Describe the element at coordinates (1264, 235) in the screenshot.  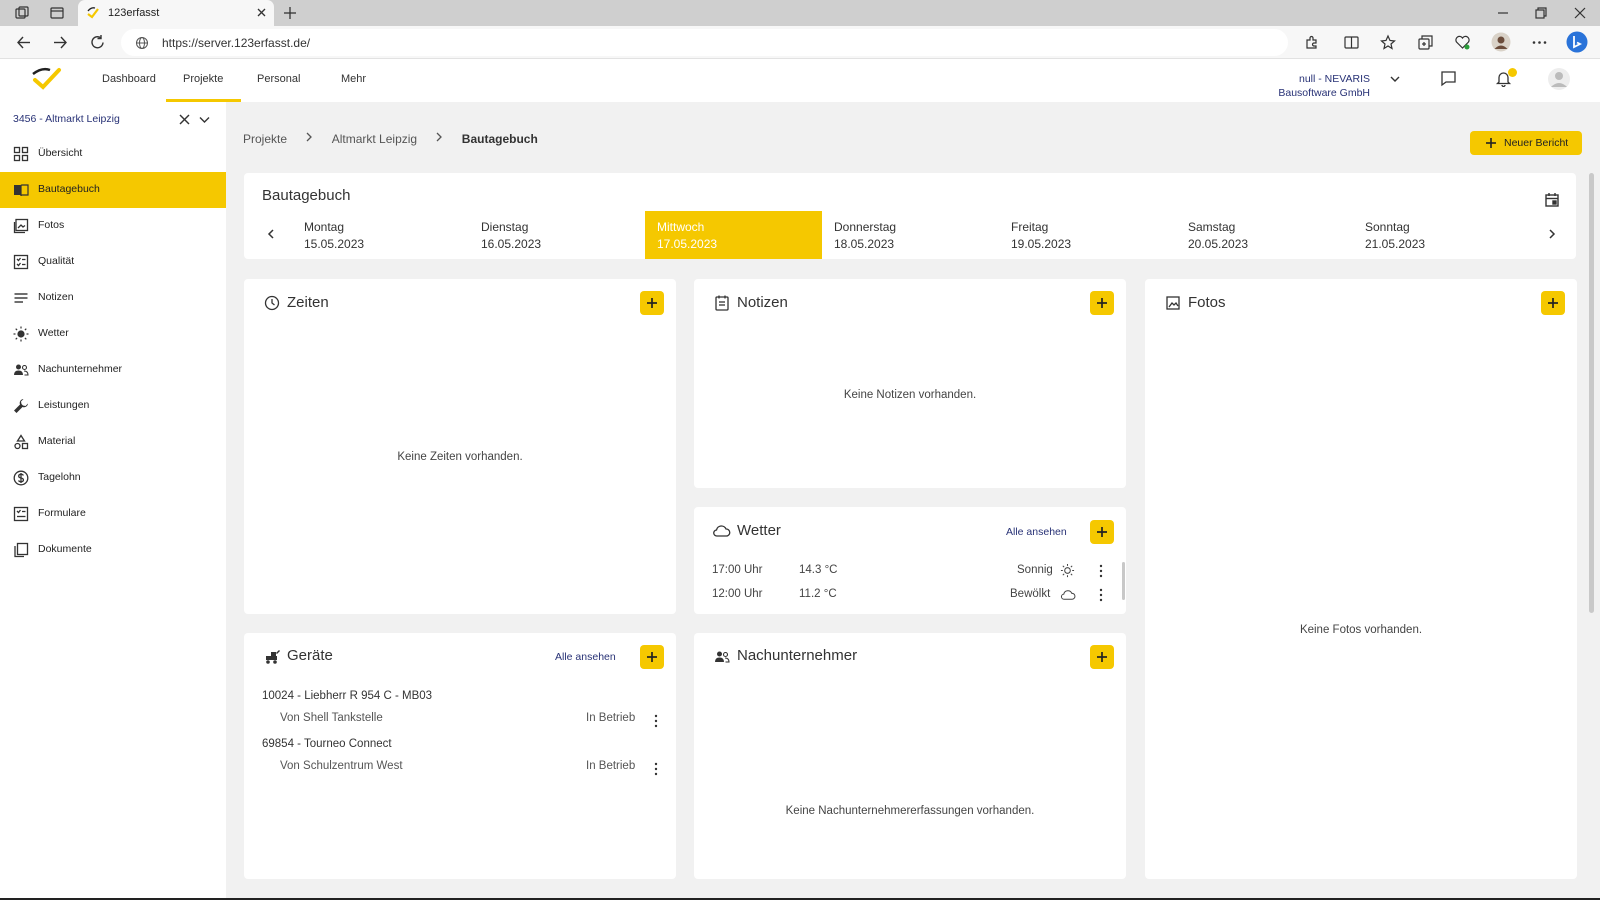
I see `day-samstag: Samstag 20.05.2023` at that location.